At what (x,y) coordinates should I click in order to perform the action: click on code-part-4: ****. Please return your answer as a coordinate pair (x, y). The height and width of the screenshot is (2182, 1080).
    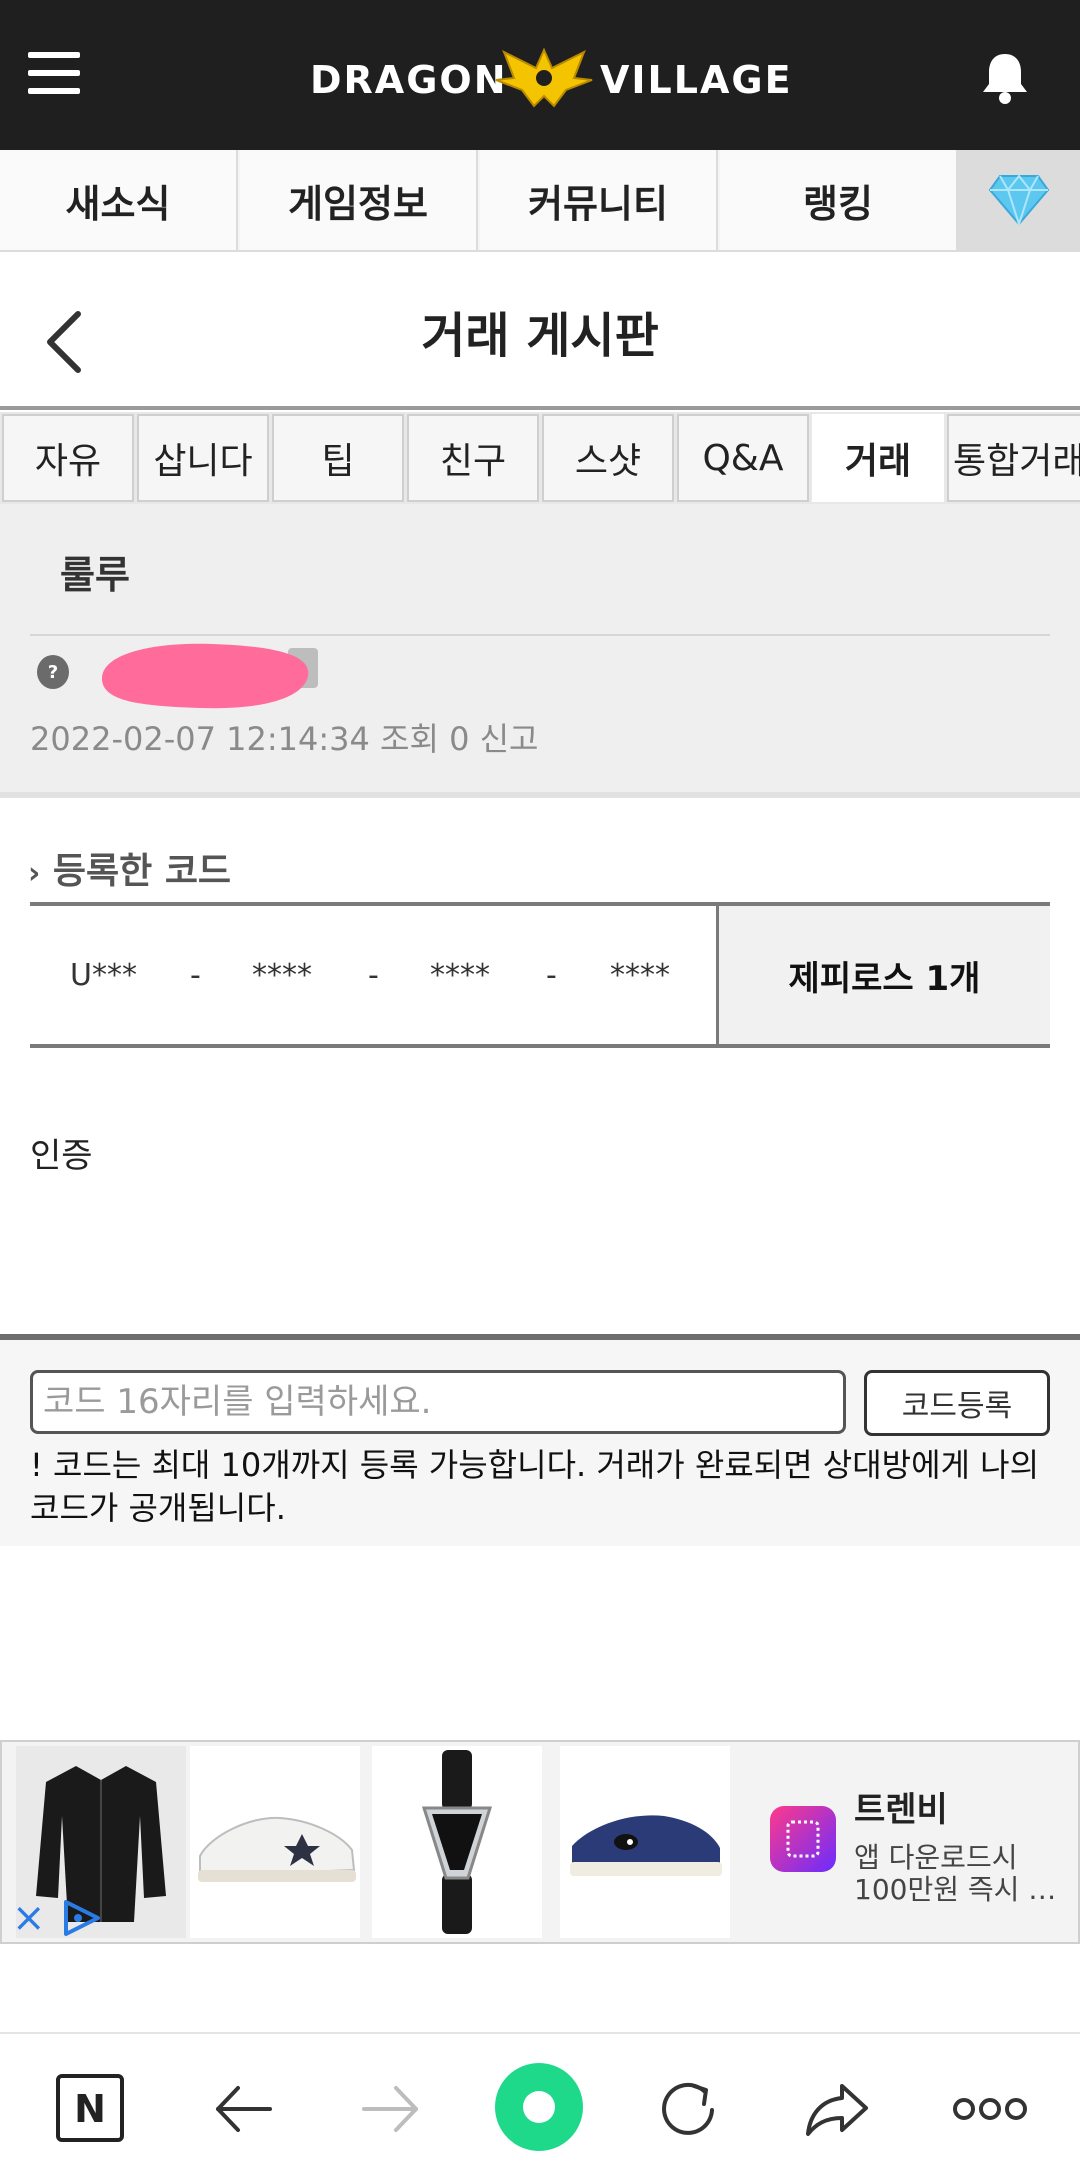
    Looking at the image, I should click on (640, 975).